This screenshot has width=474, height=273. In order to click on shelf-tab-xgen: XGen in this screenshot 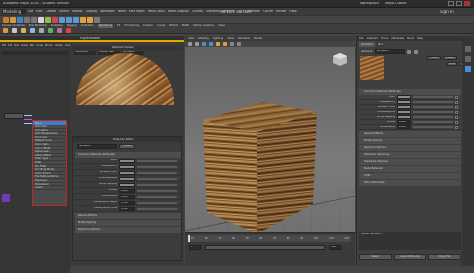, I will do `click(221, 26)`.